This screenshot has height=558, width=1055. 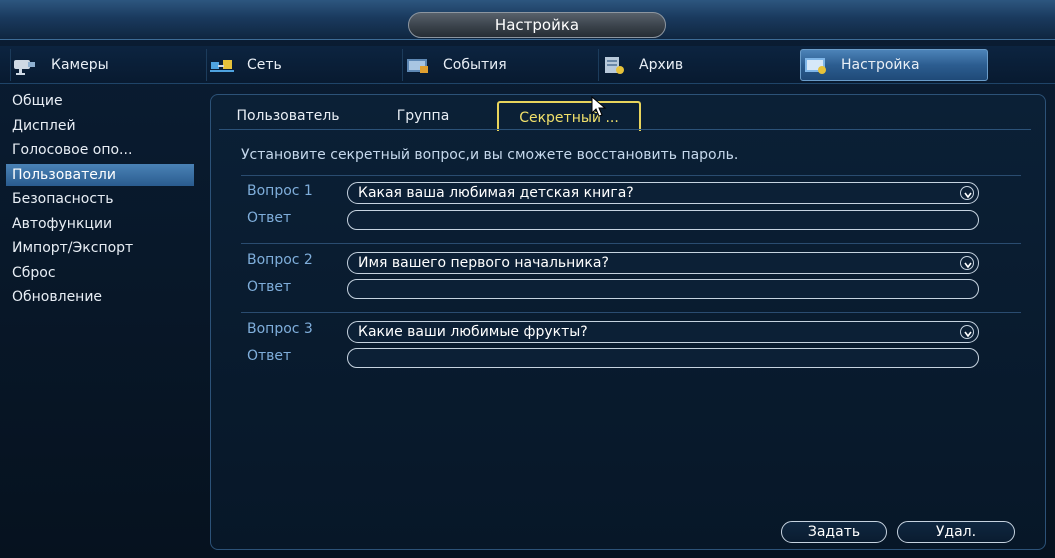 I want to click on tab-user: Пользователь, so click(x=288, y=116).